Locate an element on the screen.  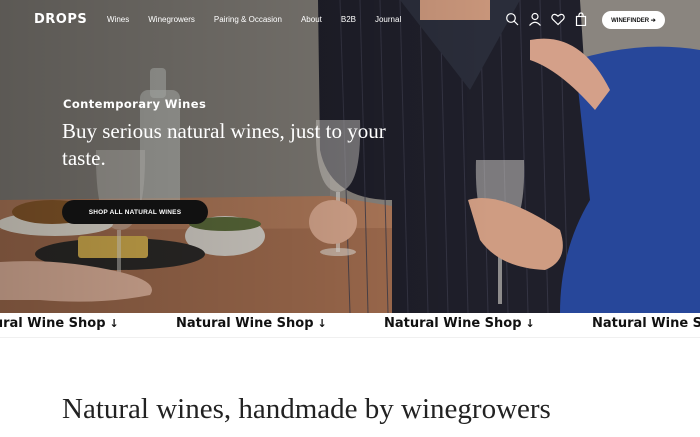
nav-link-about: About is located at coordinates (311, 19).